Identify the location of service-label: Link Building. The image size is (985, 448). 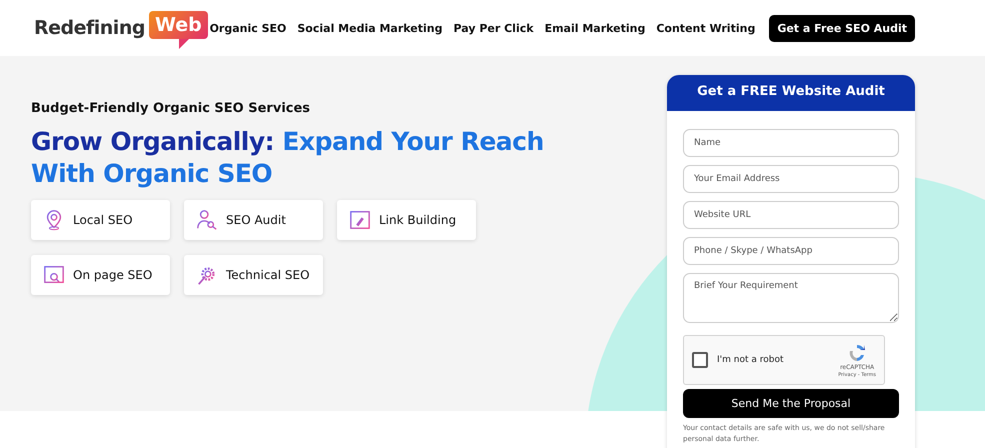
(417, 220).